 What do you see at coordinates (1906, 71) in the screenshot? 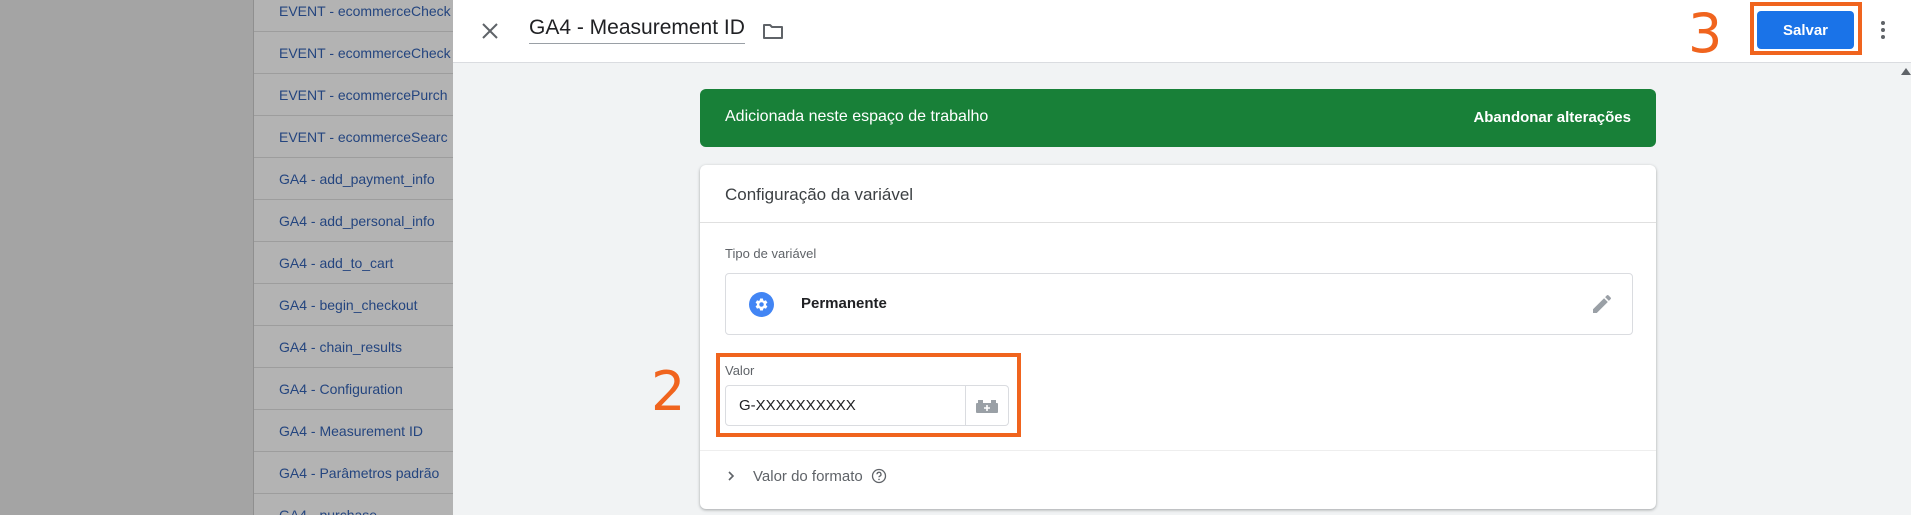
I see `scroll-up-arrow` at bounding box center [1906, 71].